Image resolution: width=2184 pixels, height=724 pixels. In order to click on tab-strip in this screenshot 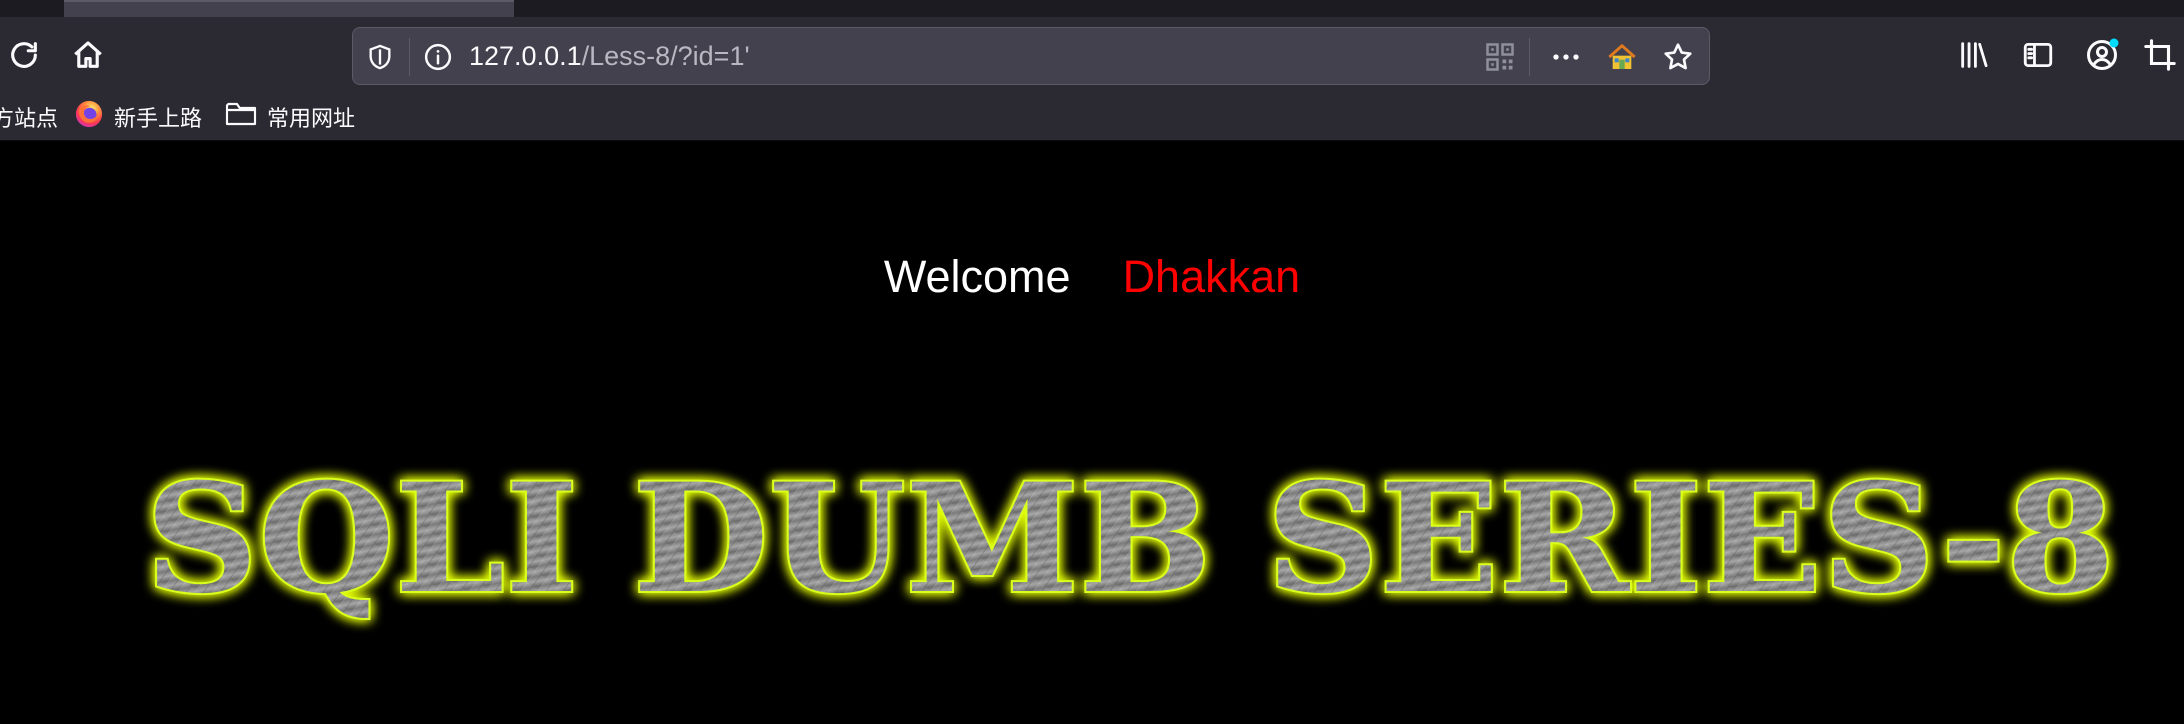, I will do `click(1092, 8)`.